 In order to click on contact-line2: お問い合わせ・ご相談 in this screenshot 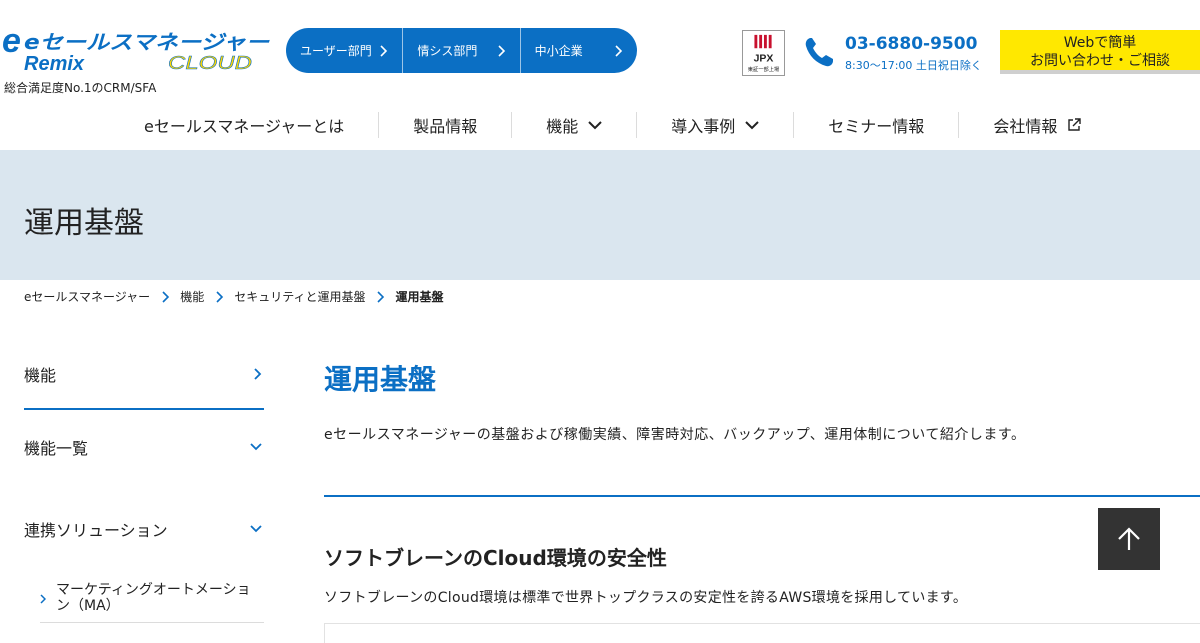, I will do `click(1100, 61)`.